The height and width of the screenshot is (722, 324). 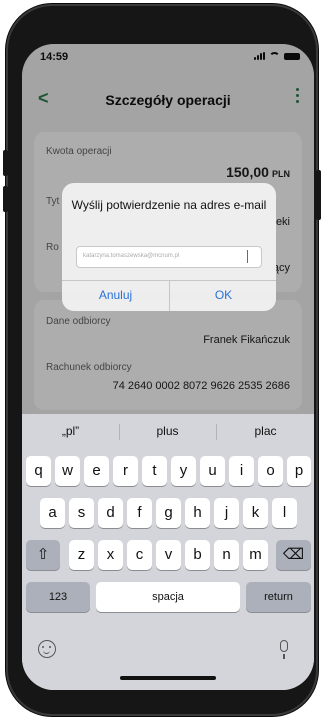 I want to click on key-w: w, so click(x=67, y=471).